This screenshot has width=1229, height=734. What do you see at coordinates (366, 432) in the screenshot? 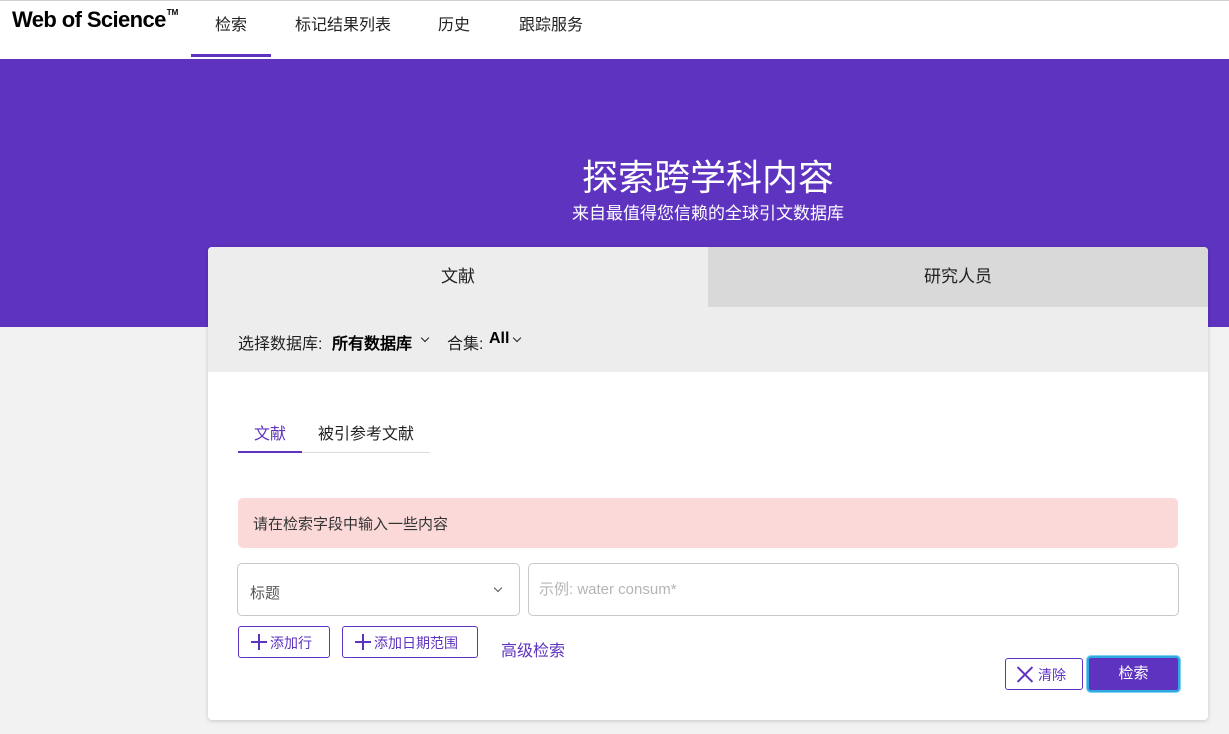
I see `subtab-cited-references: 被引参考文献` at bounding box center [366, 432].